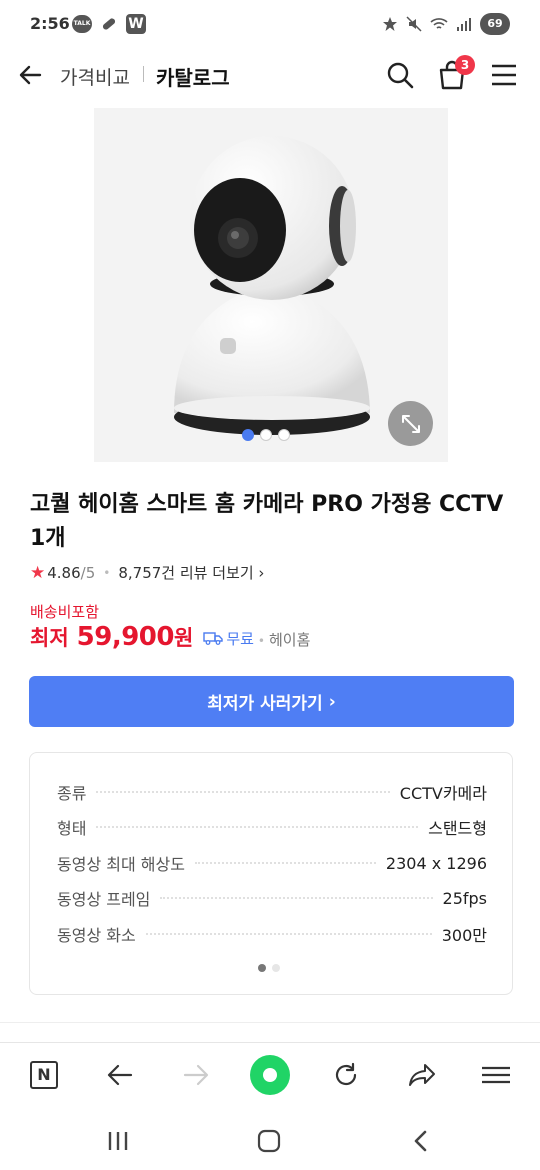 The image size is (540, 1170). I want to click on refresh-icon, so click(346, 1074).